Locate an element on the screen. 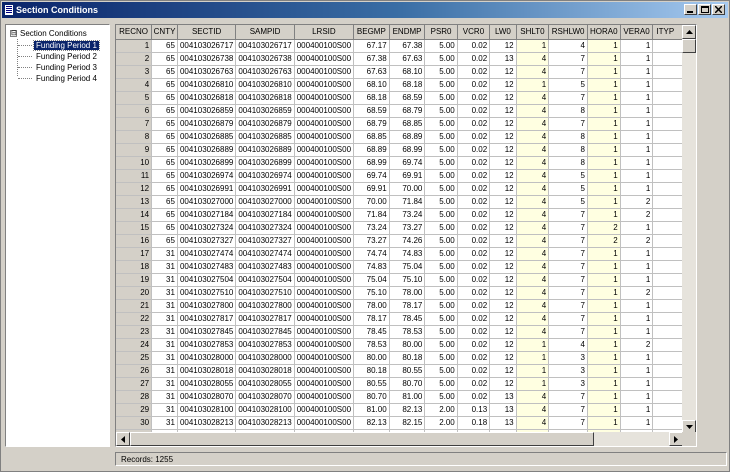 The width and height of the screenshot is (730, 472). vertical-scrollbar is located at coordinates (689, 229).